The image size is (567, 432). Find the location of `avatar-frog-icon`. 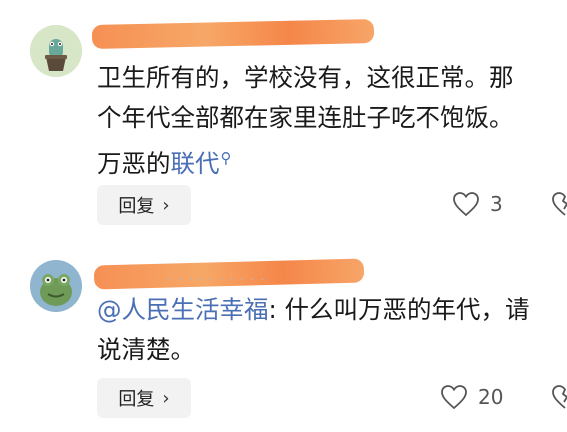

avatar-frog-icon is located at coordinates (56, 286).